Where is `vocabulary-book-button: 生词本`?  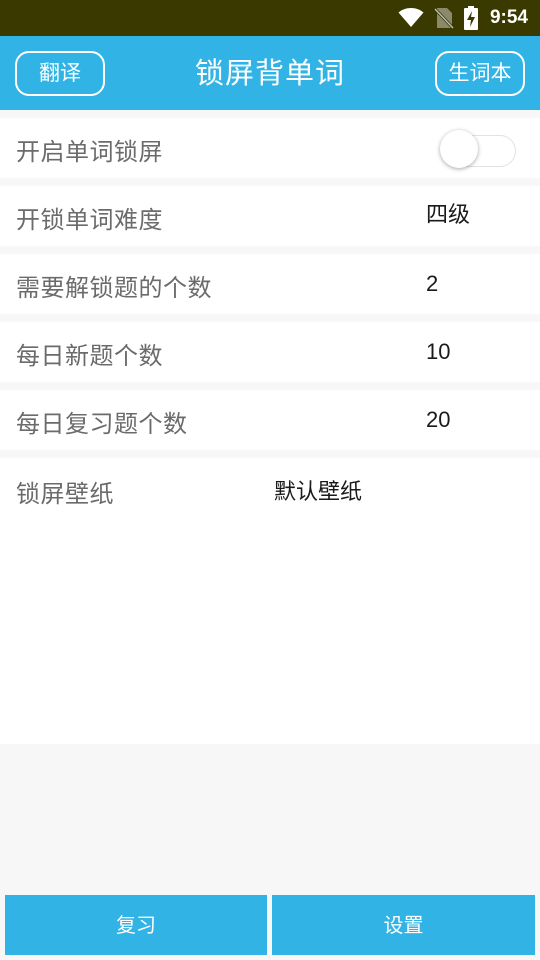
vocabulary-book-button: 生词本 is located at coordinates (480, 73).